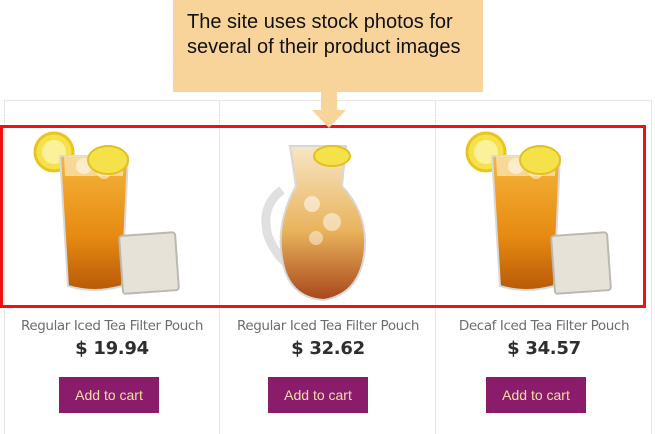  I want to click on product-price: $ 32.62, so click(328, 348).